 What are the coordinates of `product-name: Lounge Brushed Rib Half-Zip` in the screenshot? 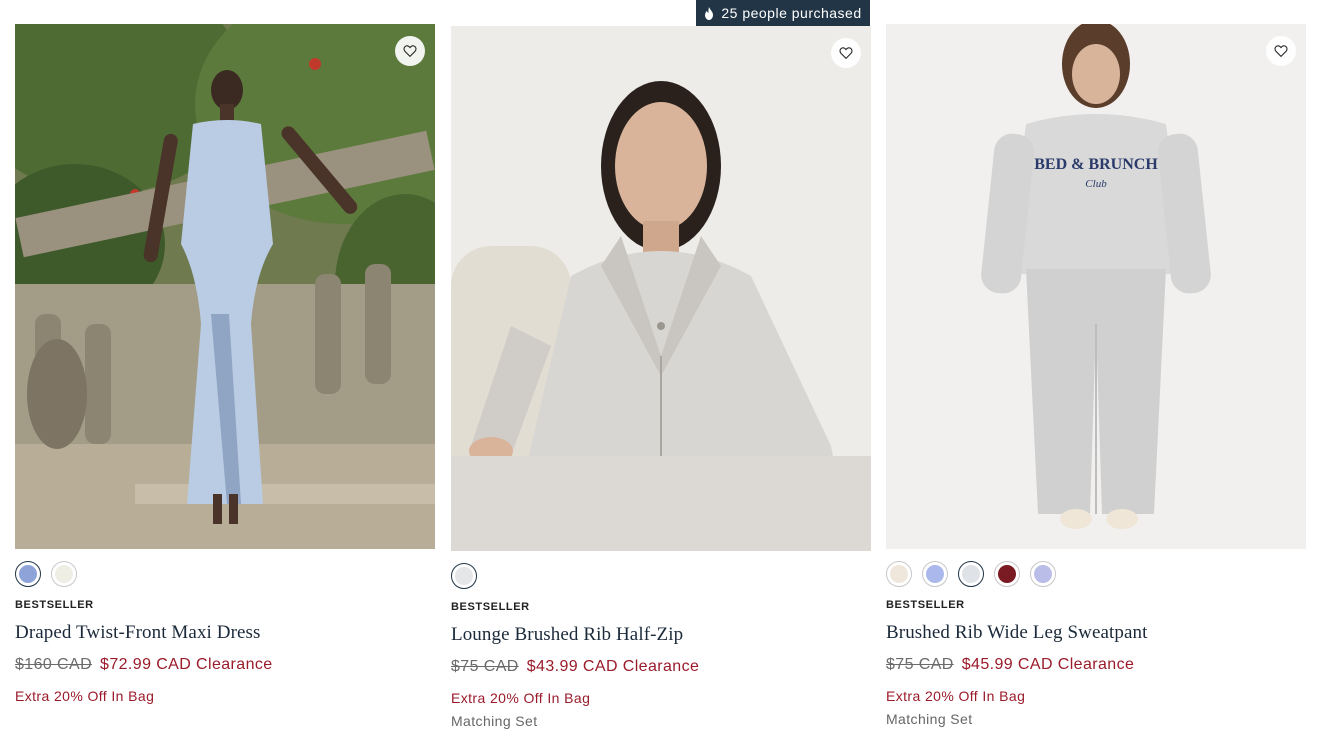 It's located at (661, 635).